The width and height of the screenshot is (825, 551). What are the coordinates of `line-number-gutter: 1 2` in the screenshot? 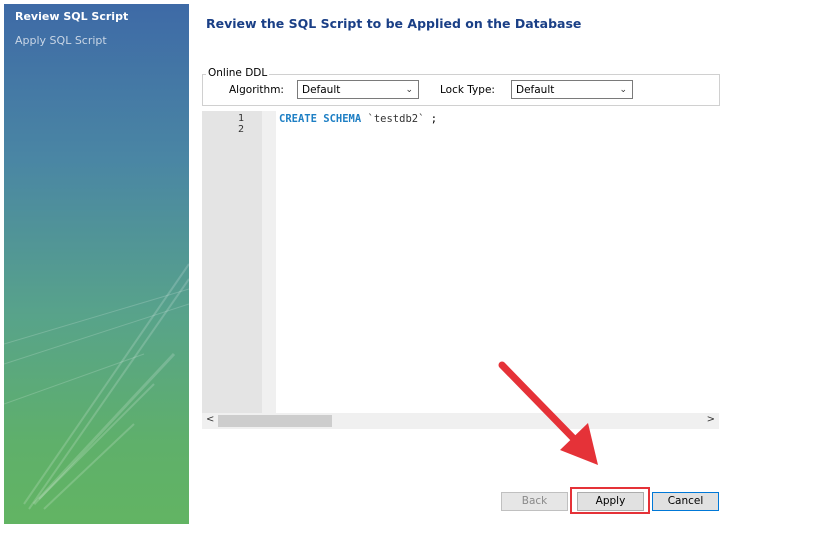 It's located at (232, 262).